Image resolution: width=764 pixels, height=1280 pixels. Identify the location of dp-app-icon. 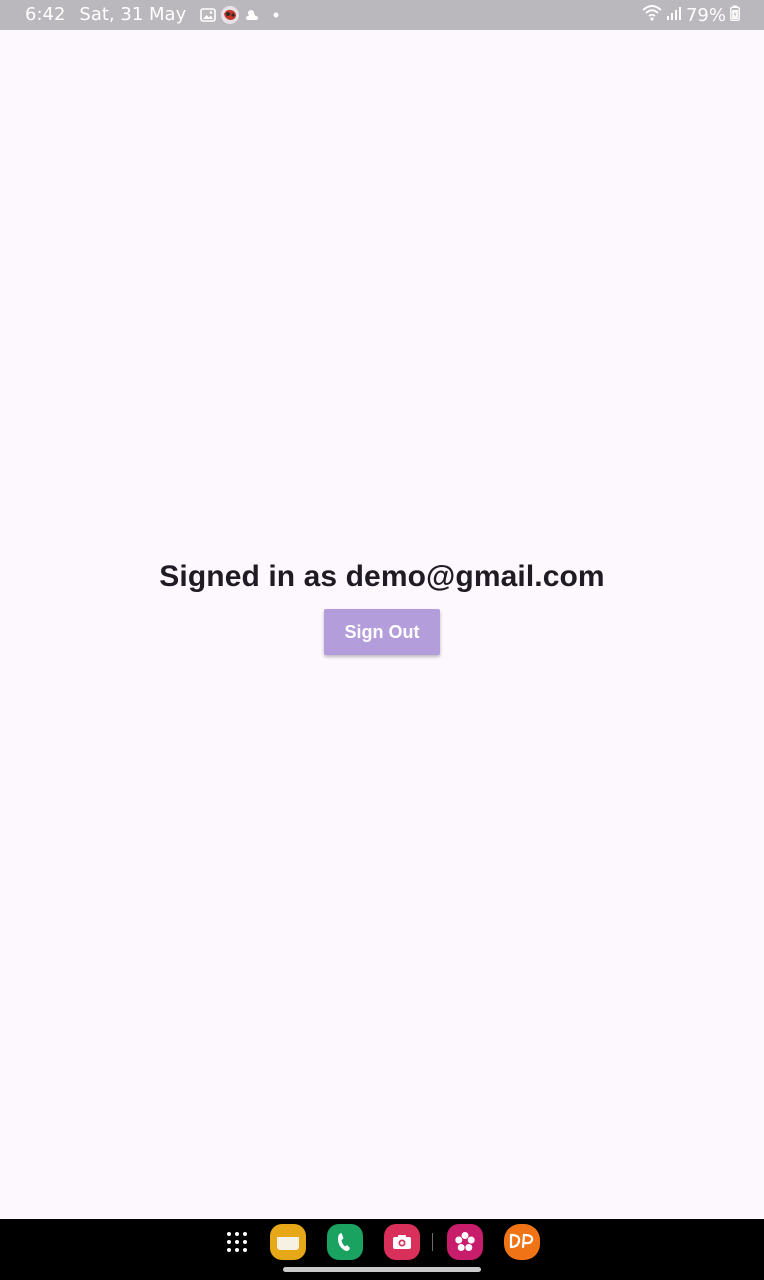
(522, 1242).